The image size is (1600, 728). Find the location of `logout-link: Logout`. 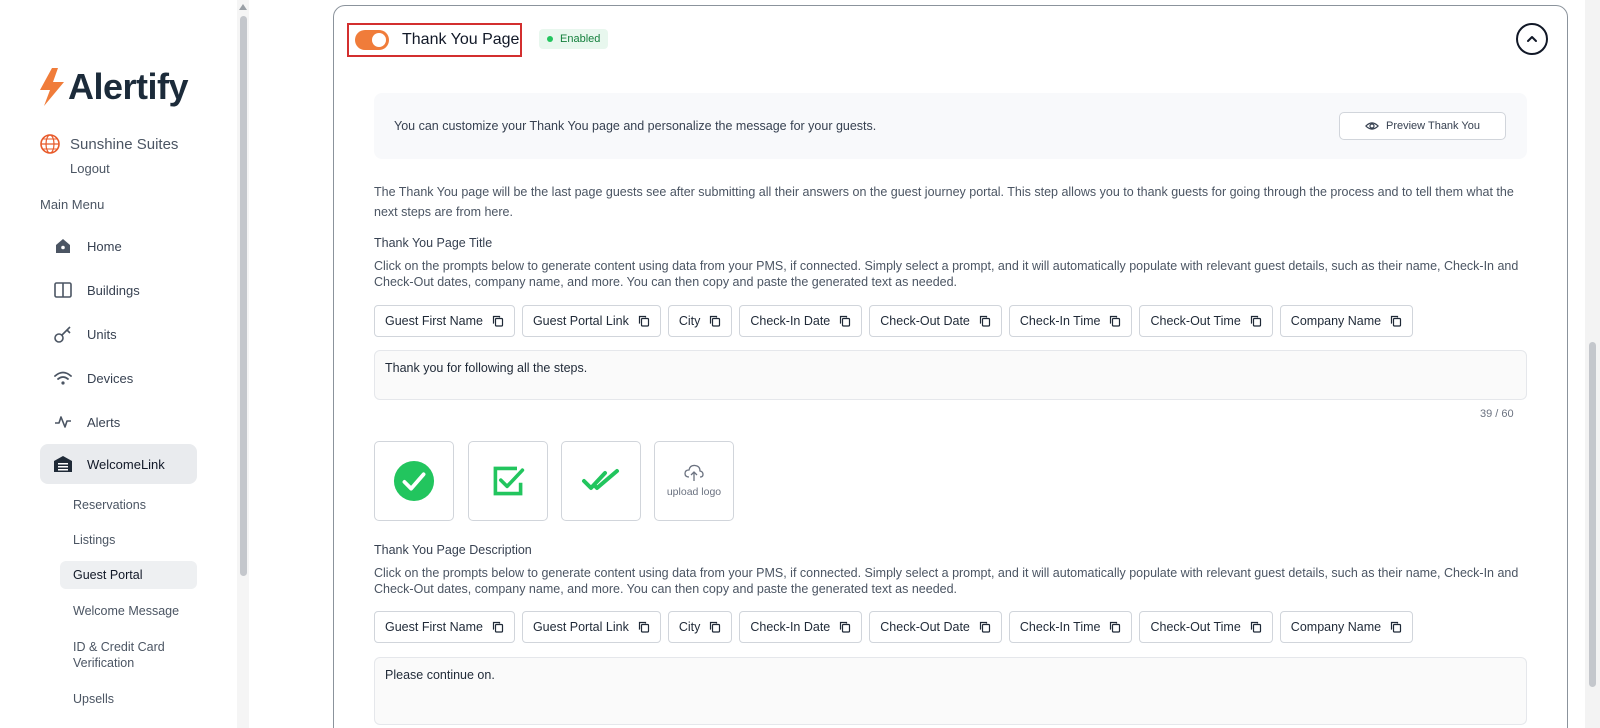

logout-link: Logout is located at coordinates (90, 168).